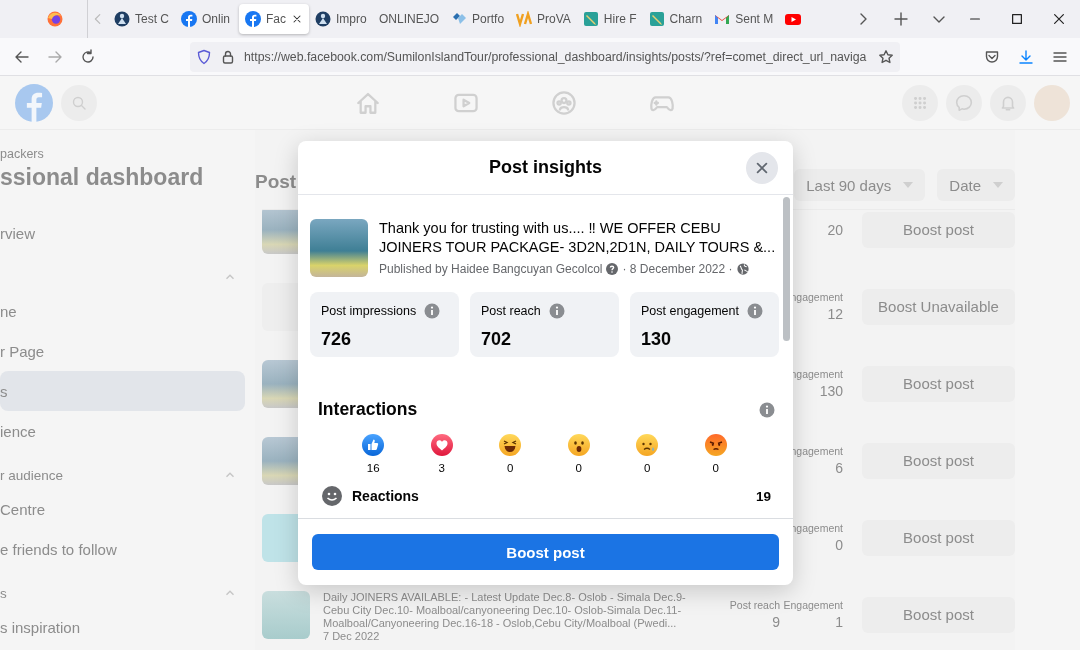 The width and height of the screenshot is (1080, 650). Describe the element at coordinates (690, 311) in the screenshot. I see `metric-label: Post engagement` at that location.